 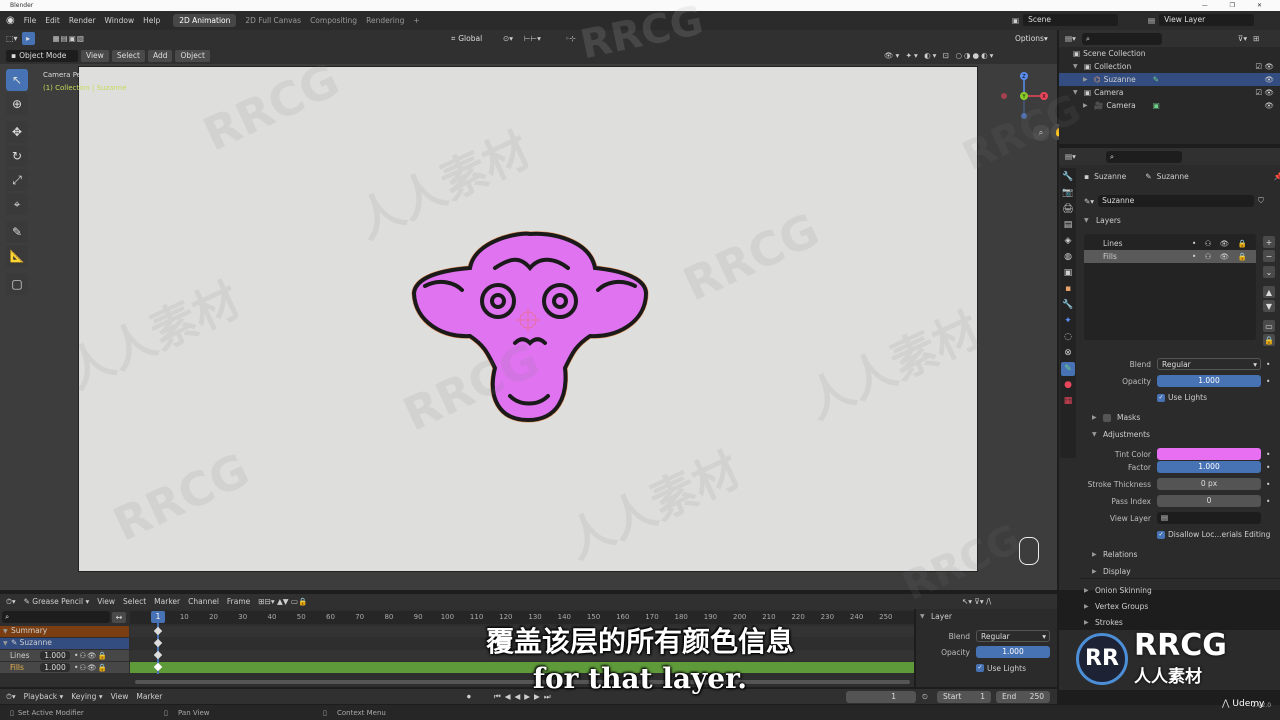 What do you see at coordinates (1070, 156) in the screenshot?
I see `properties-editor-icon: ▤▾` at bounding box center [1070, 156].